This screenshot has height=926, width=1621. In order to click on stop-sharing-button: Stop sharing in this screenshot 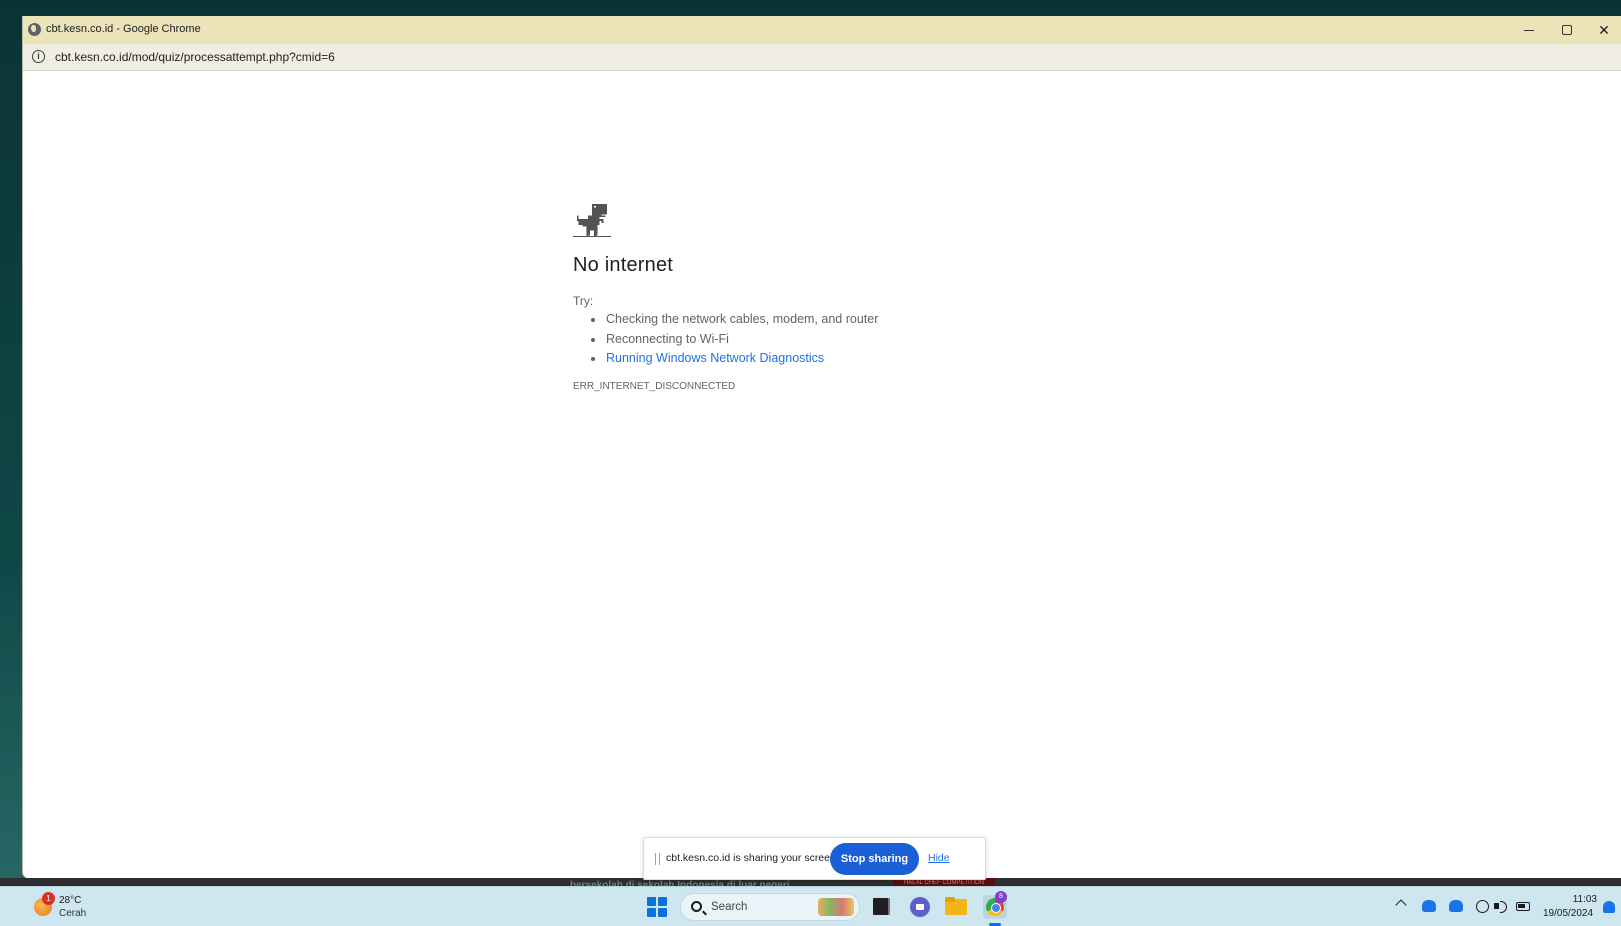, I will do `click(874, 859)`.